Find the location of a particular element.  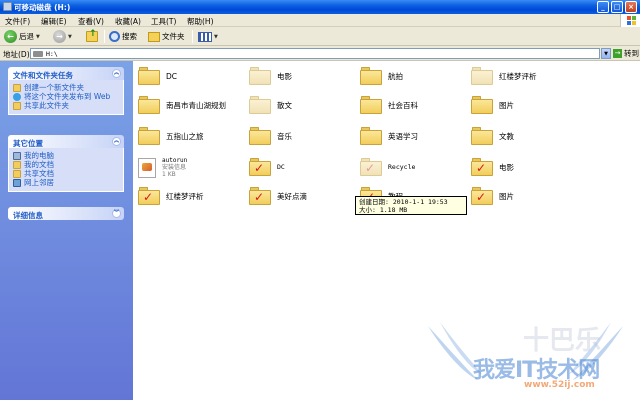

folder-item: 红楼梦评析 is located at coordinates (504, 76).